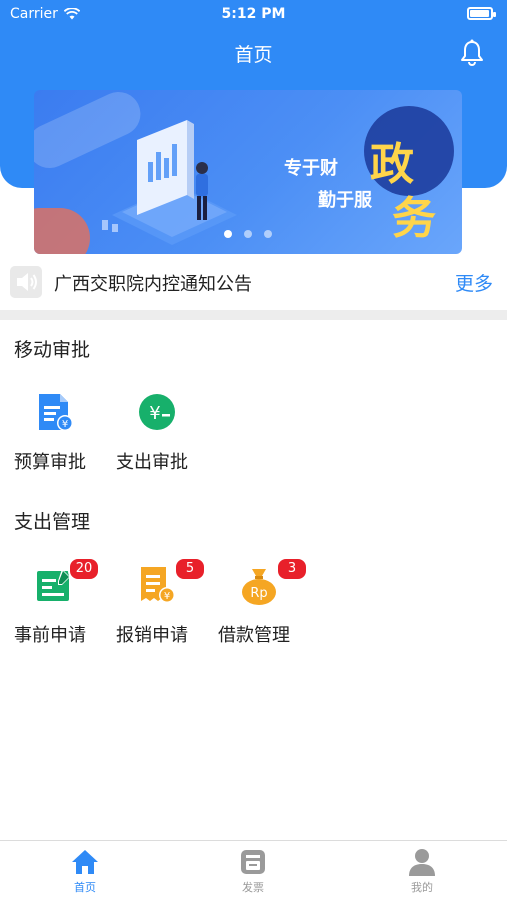 The height and width of the screenshot is (900, 507). I want to click on navigation-bar: 首页, so click(253, 53).